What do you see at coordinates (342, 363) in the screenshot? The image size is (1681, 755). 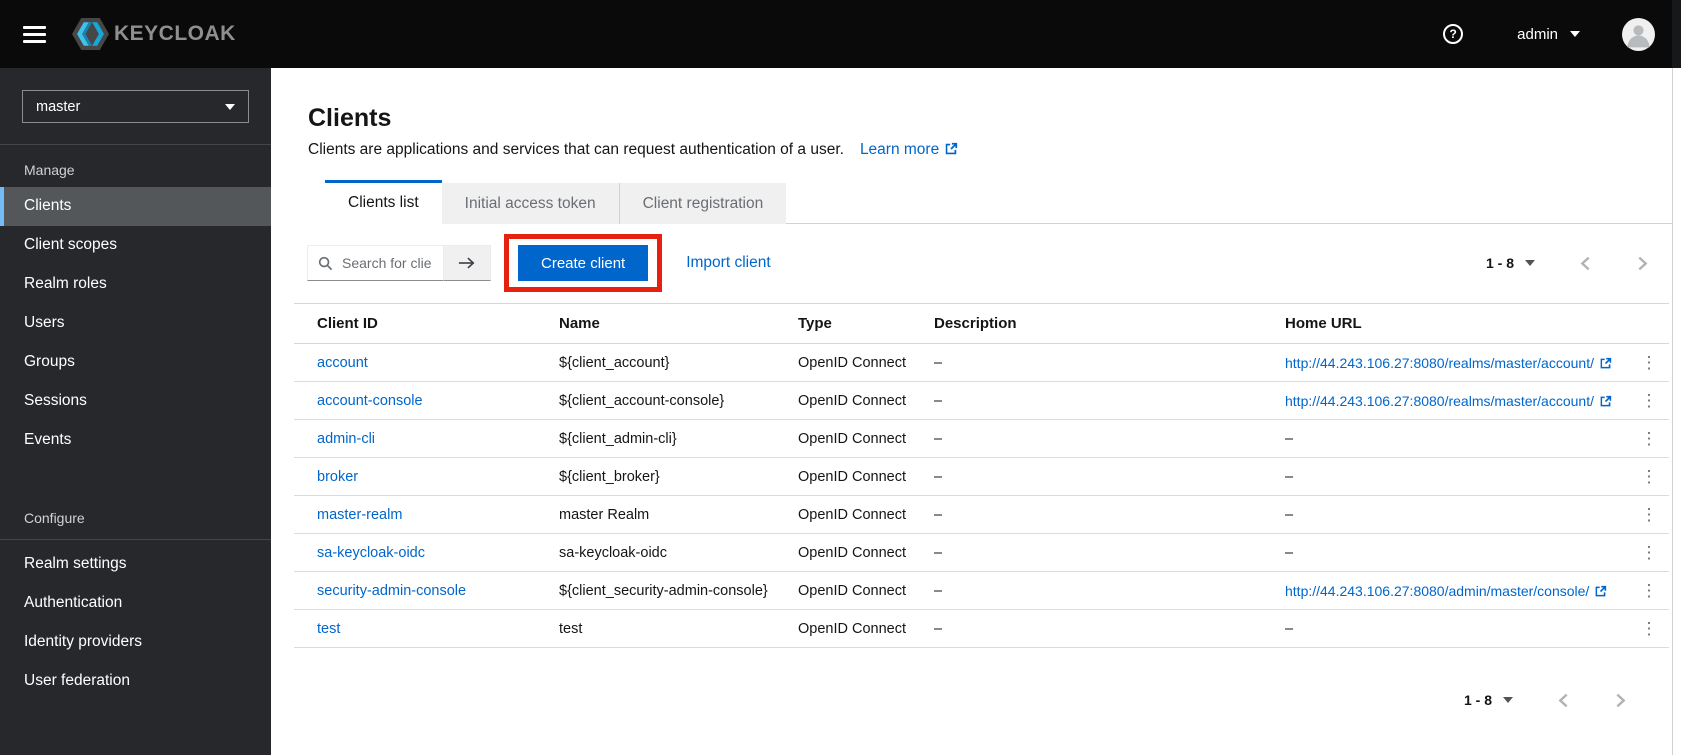 I see `client-id-link: account` at bounding box center [342, 363].